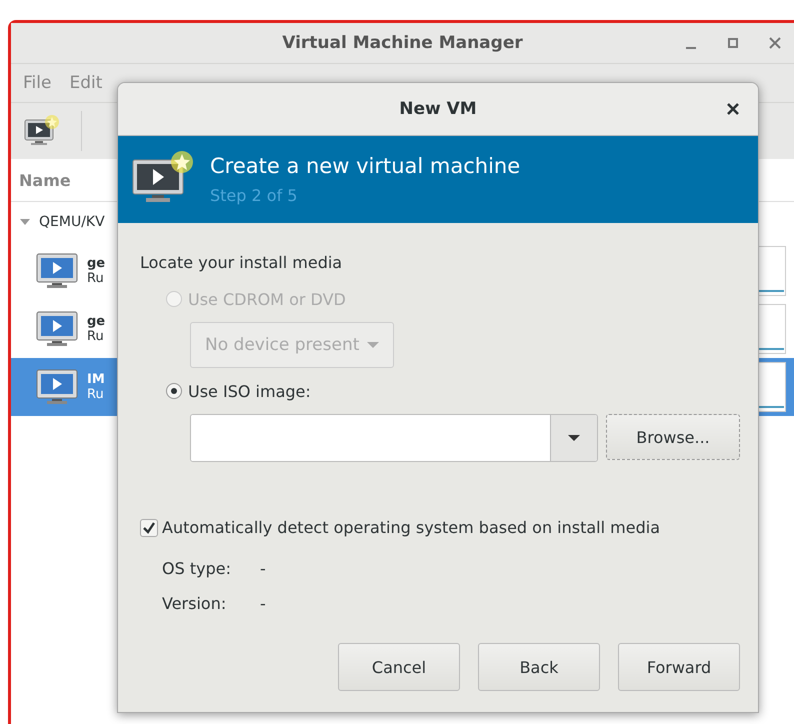 Image resolution: width=794 pixels, height=724 pixels. I want to click on step-label: Step 2 of 5, so click(254, 195).